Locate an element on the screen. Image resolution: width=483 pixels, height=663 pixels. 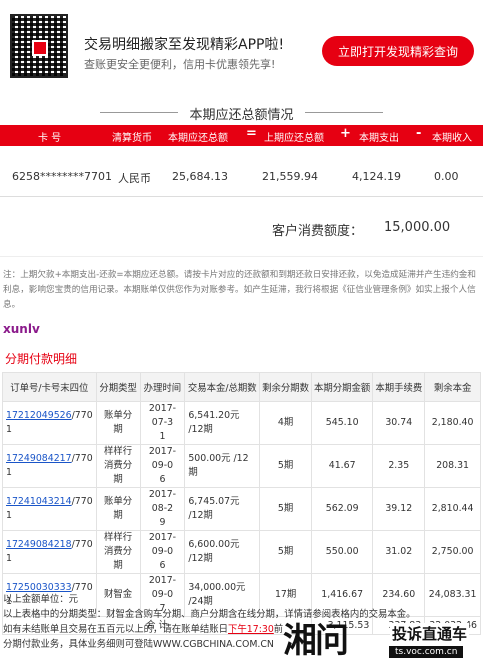
order-link: 17212049526 is located at coordinates (39, 415).